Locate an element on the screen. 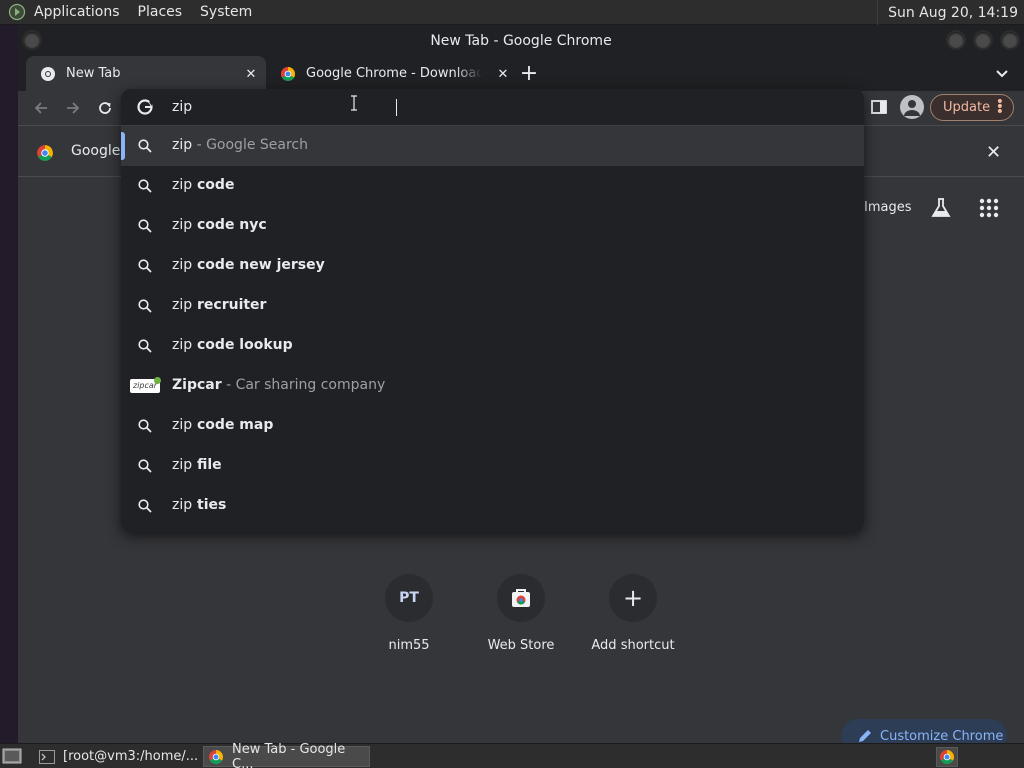 This screenshot has width=1024, height=768. suggestion-text: zip ties is located at coordinates (199, 505).